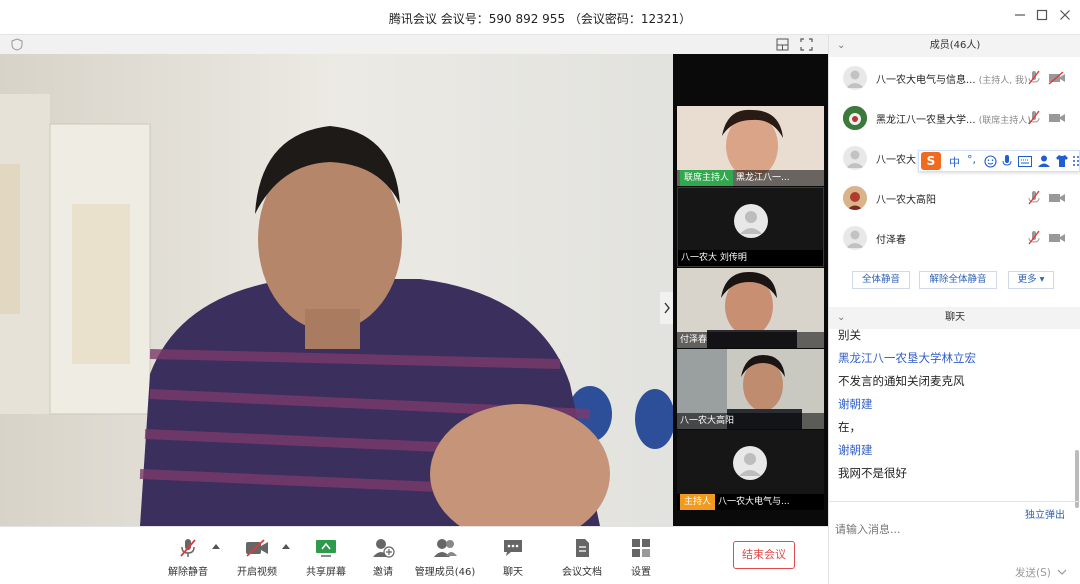 Image resolution: width=1080 pixels, height=584 pixels. What do you see at coordinates (641, 557) in the screenshot?
I see `settings-button: 设置` at bounding box center [641, 557].